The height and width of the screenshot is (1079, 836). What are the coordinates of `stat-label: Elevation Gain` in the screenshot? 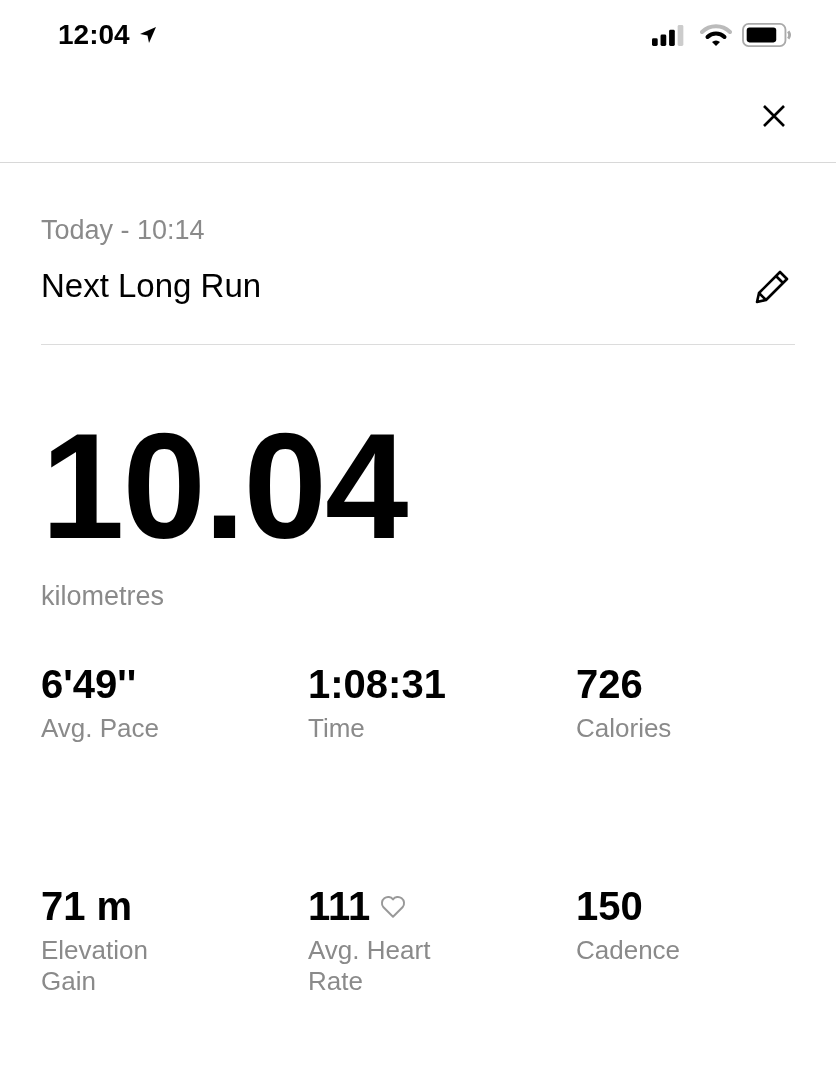 It's located at (95, 966).